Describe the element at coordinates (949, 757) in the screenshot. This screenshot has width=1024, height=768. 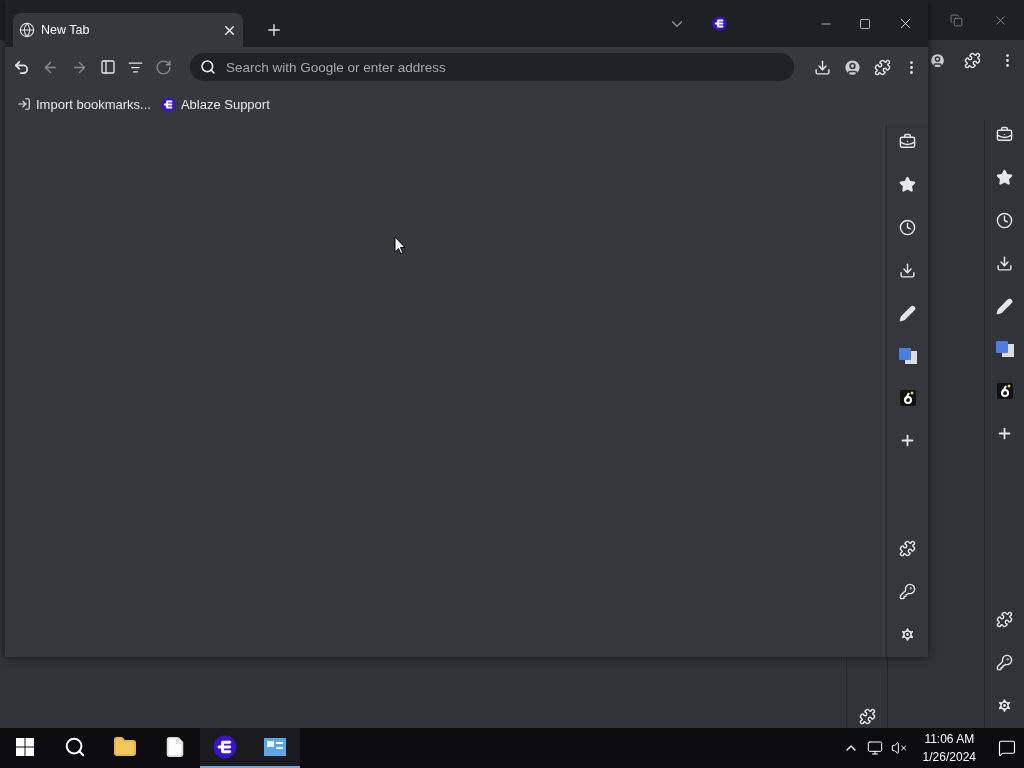
I see `clock-date: 1/26/2024` at that location.